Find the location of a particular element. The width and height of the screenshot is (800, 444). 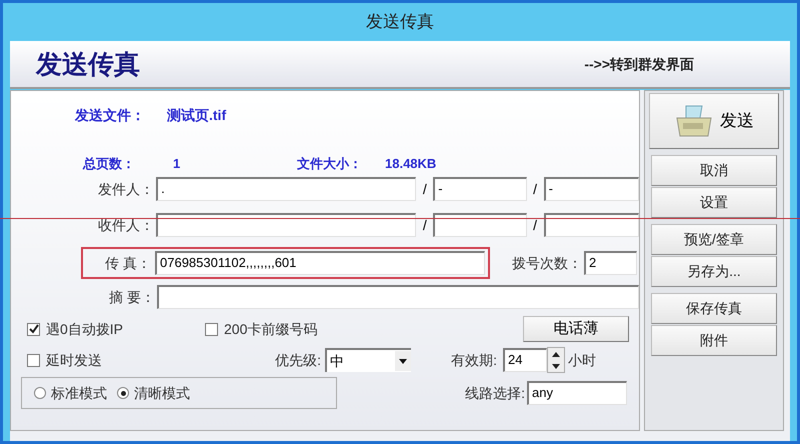

spin-buttons is located at coordinates (556, 360).